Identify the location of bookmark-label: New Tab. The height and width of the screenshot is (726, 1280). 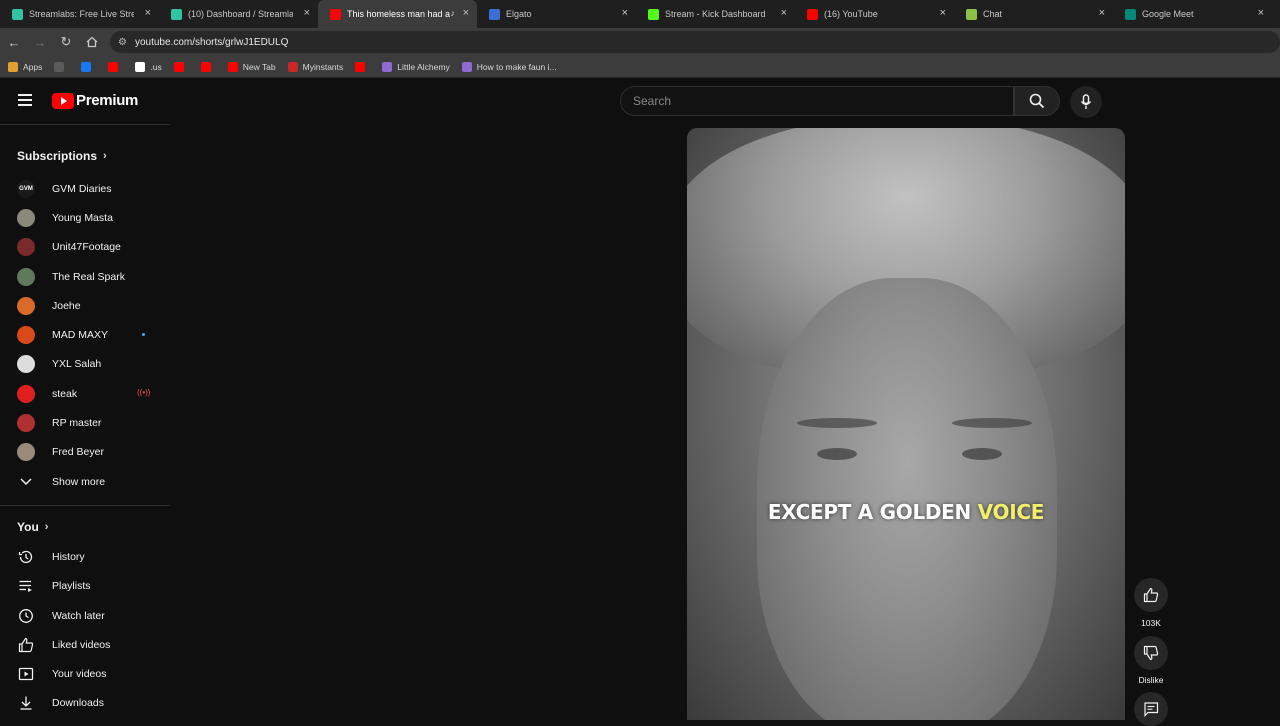
(259, 66).